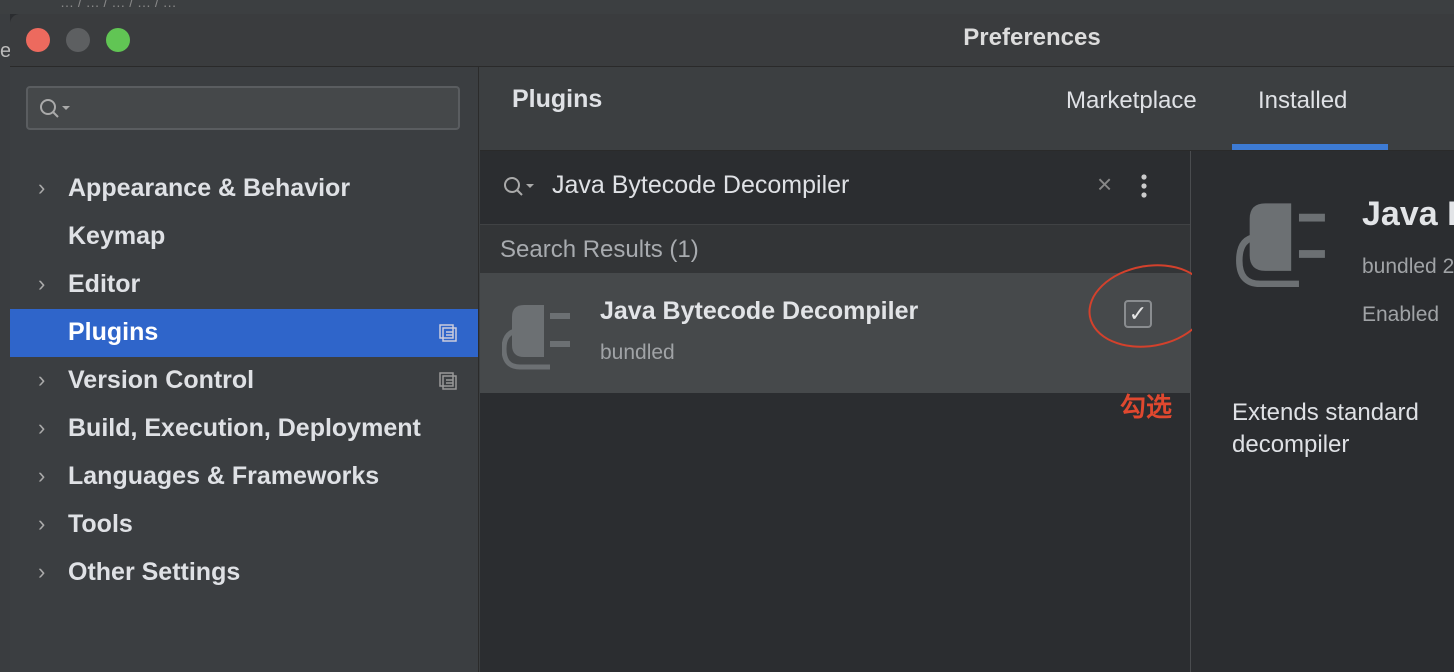 The width and height of the screenshot is (1454, 672). Describe the element at coordinates (1131, 101) in the screenshot. I see `tab-marketplace: Marketplace` at that location.